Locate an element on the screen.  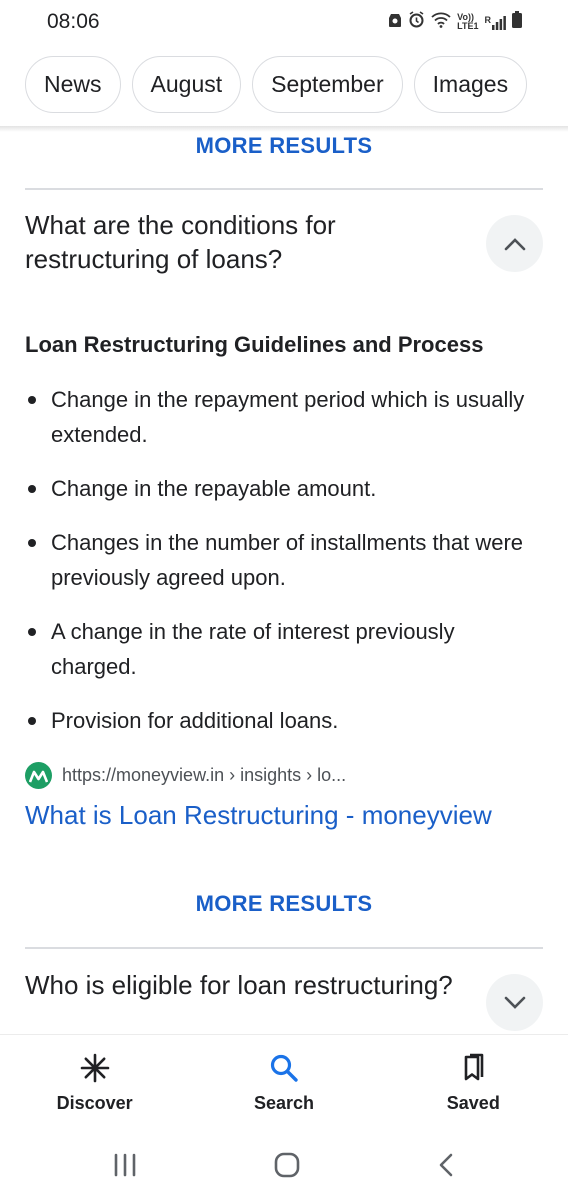
nav-saved-label: Saved is located at coordinates (473, 1103).